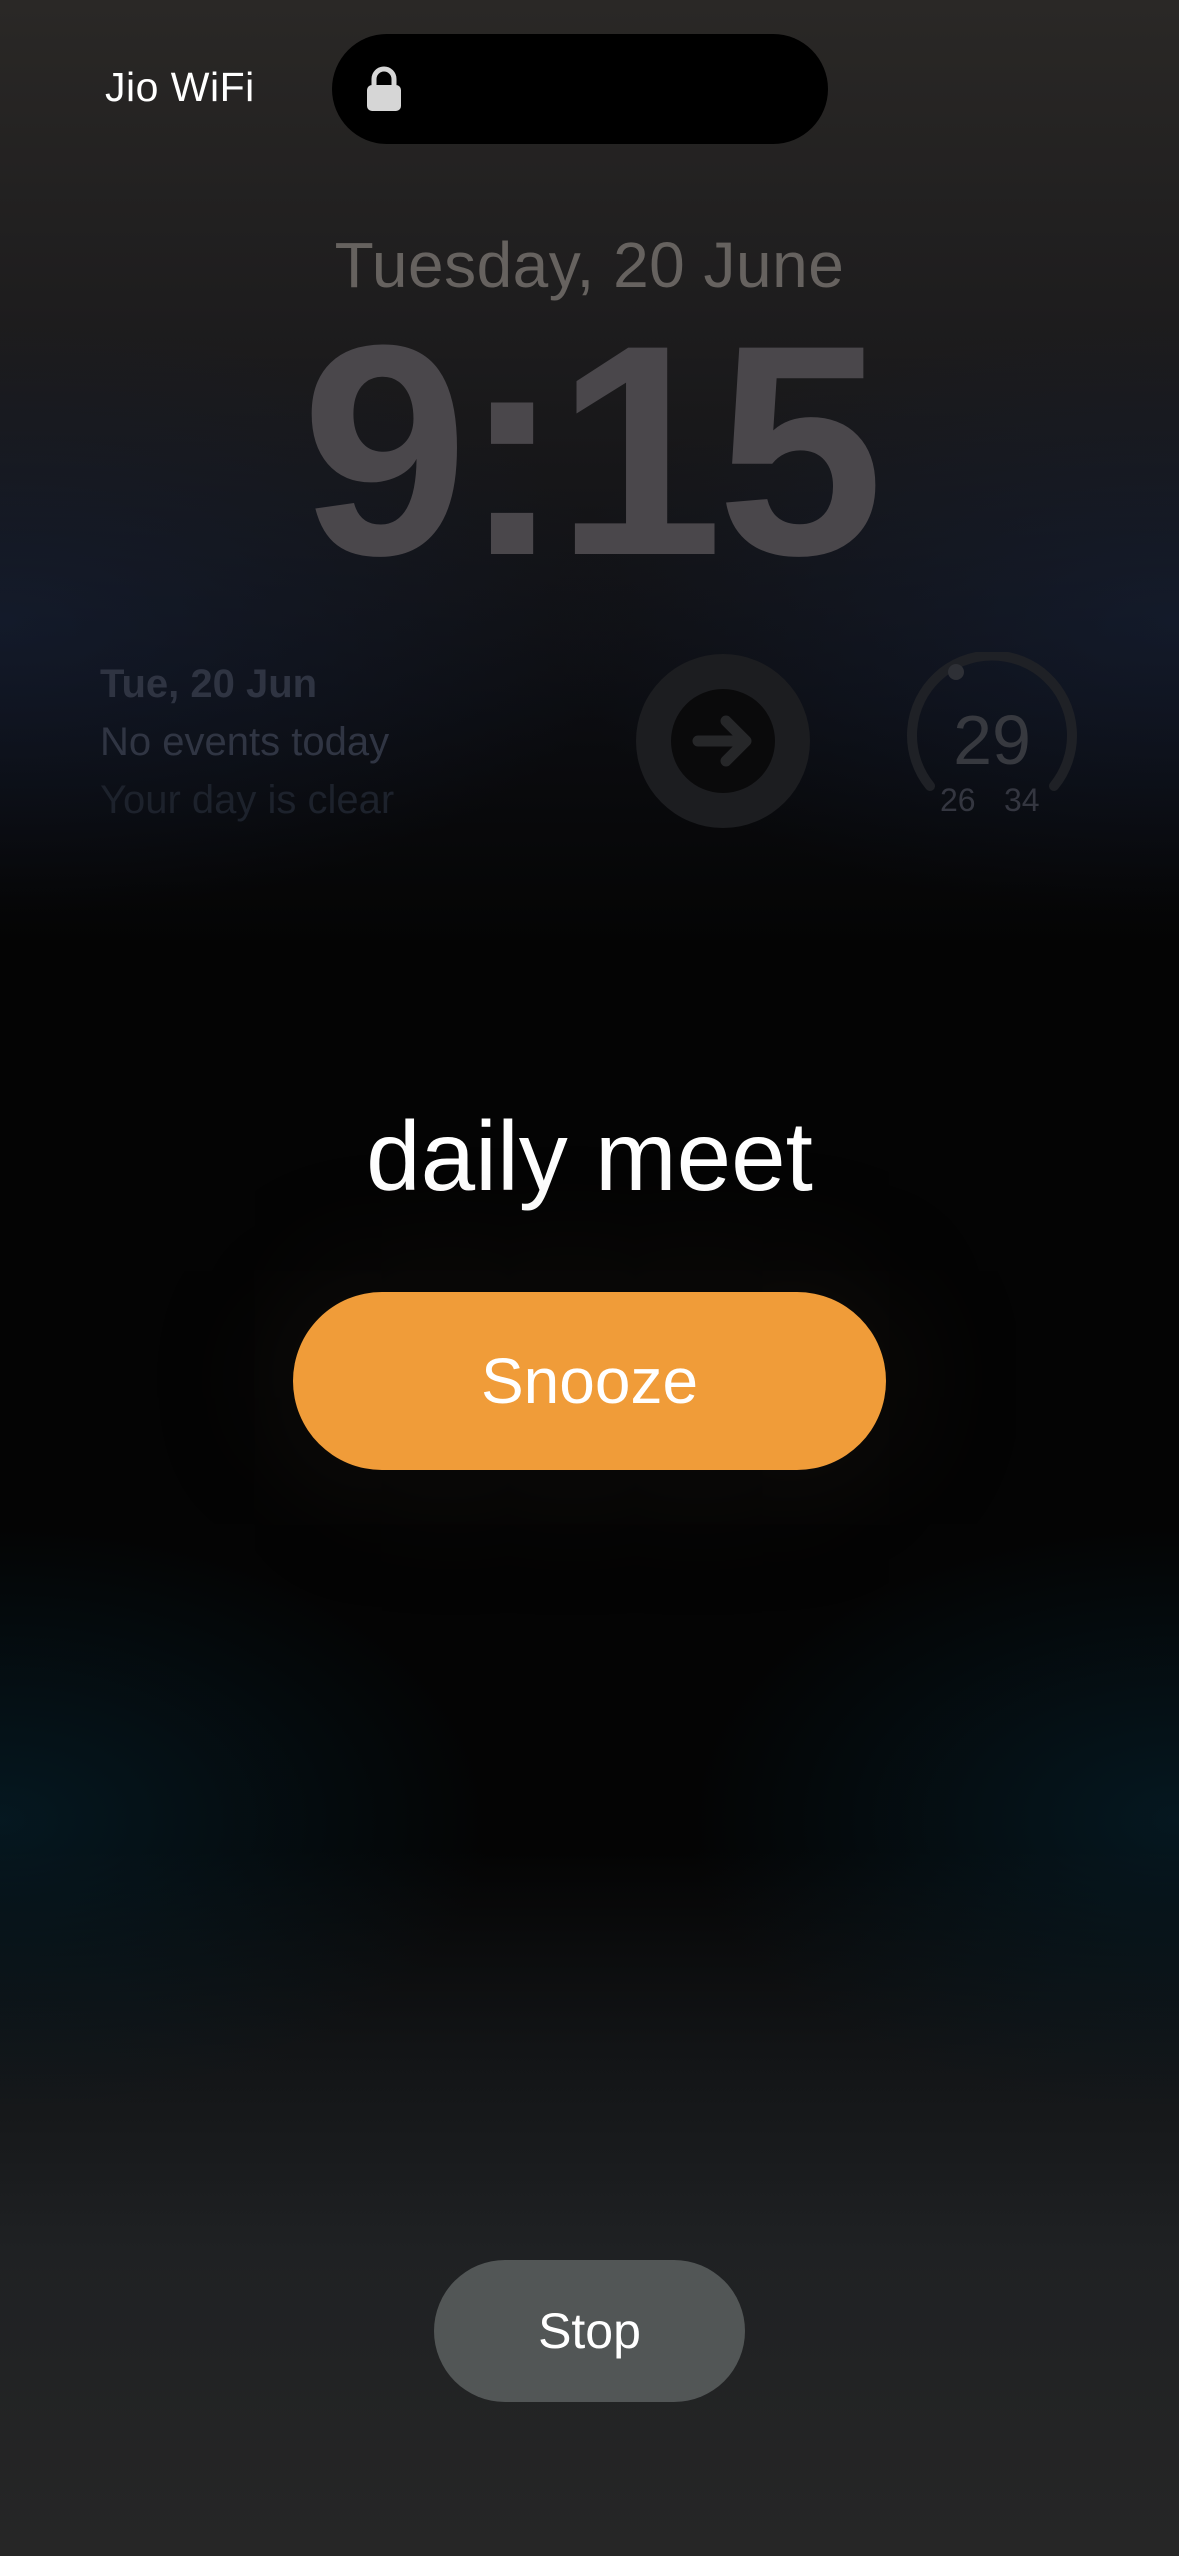  What do you see at coordinates (1022, 800) in the screenshot?
I see `weather-high-temp: 34` at bounding box center [1022, 800].